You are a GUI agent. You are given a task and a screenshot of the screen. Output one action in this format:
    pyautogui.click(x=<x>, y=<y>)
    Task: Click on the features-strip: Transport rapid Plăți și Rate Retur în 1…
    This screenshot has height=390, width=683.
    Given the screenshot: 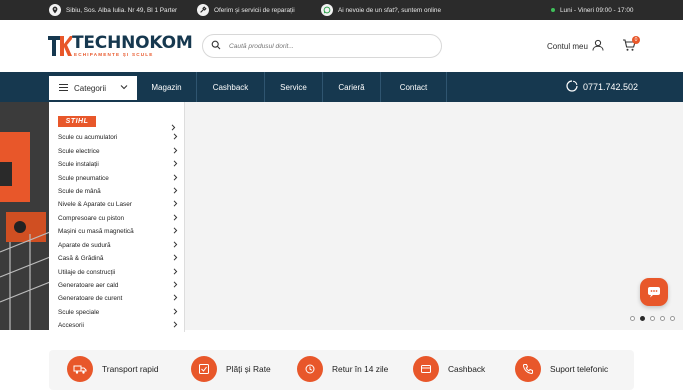 What is the action you would take?
    pyautogui.click(x=341, y=370)
    